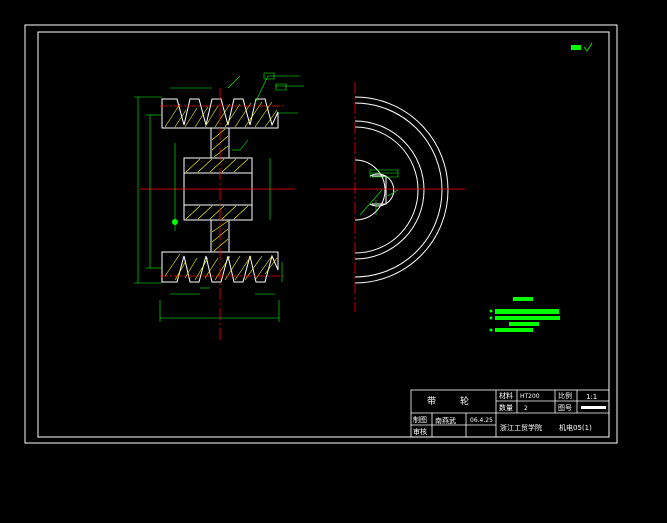 Image resolution: width=667 pixels, height=523 pixels. I want to click on hub-circle, so click(370, 190).